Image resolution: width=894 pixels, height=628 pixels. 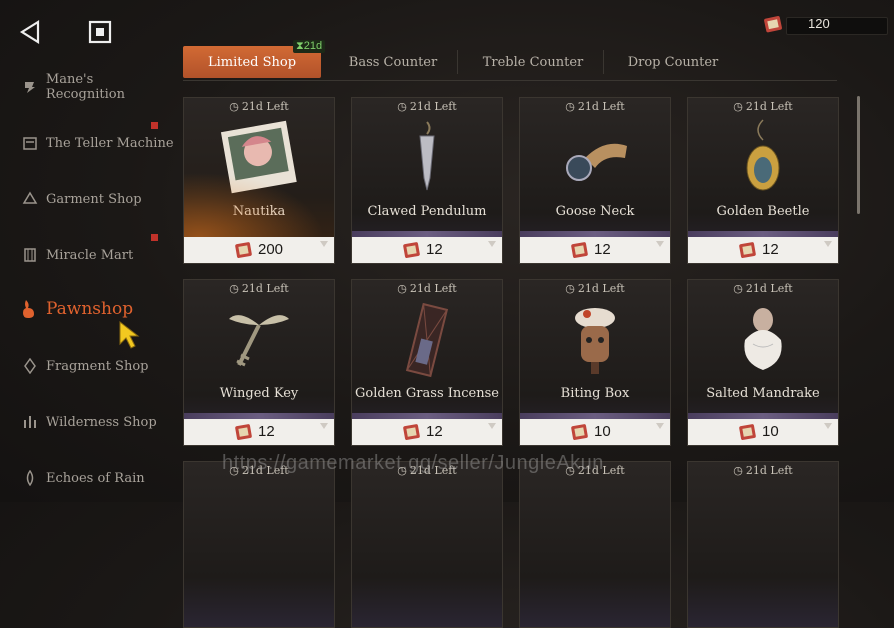 I want to click on sidebar-item-label: Fragment Shop, so click(x=97, y=366).